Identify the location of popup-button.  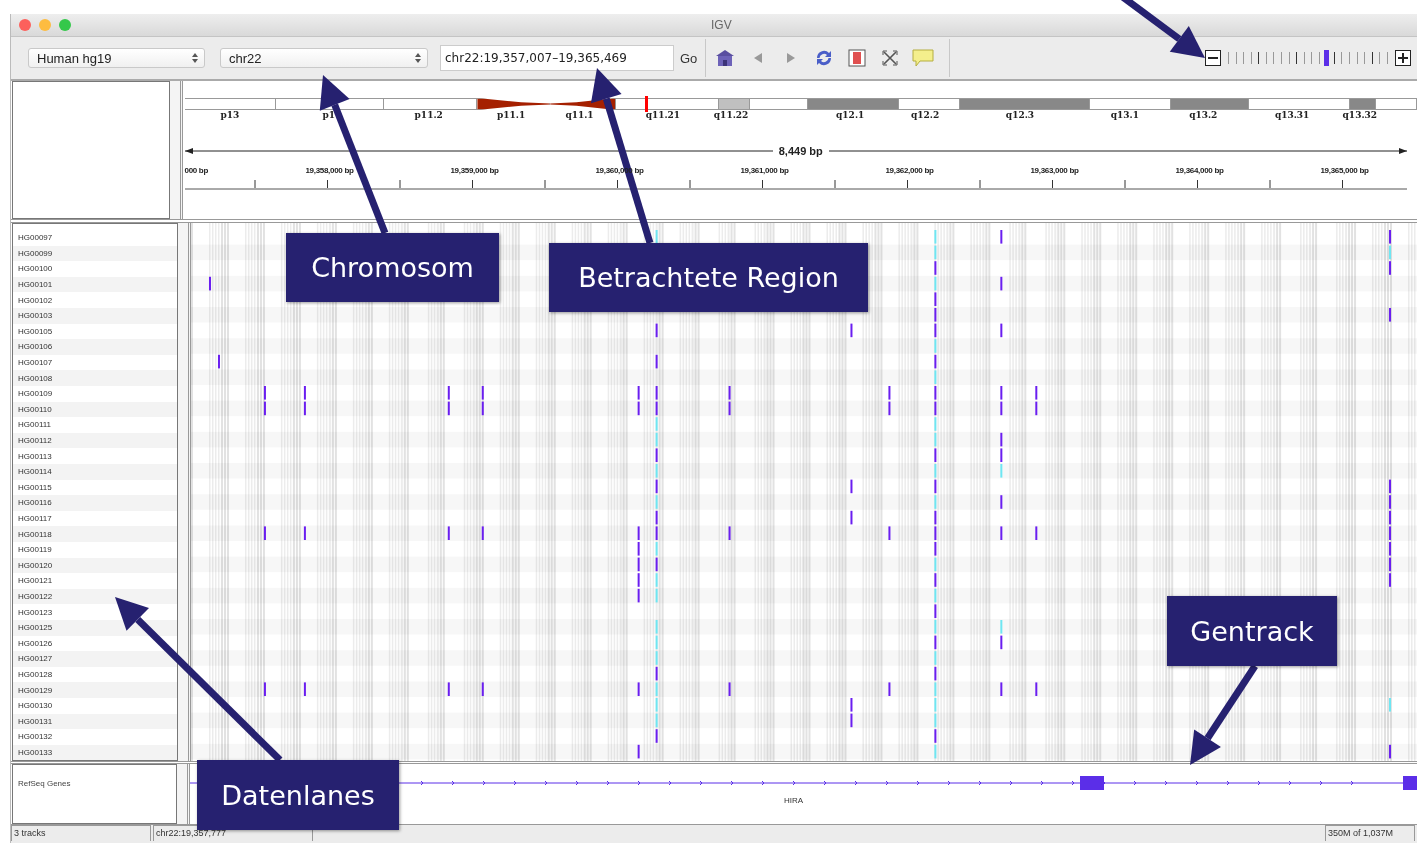
(923, 58).